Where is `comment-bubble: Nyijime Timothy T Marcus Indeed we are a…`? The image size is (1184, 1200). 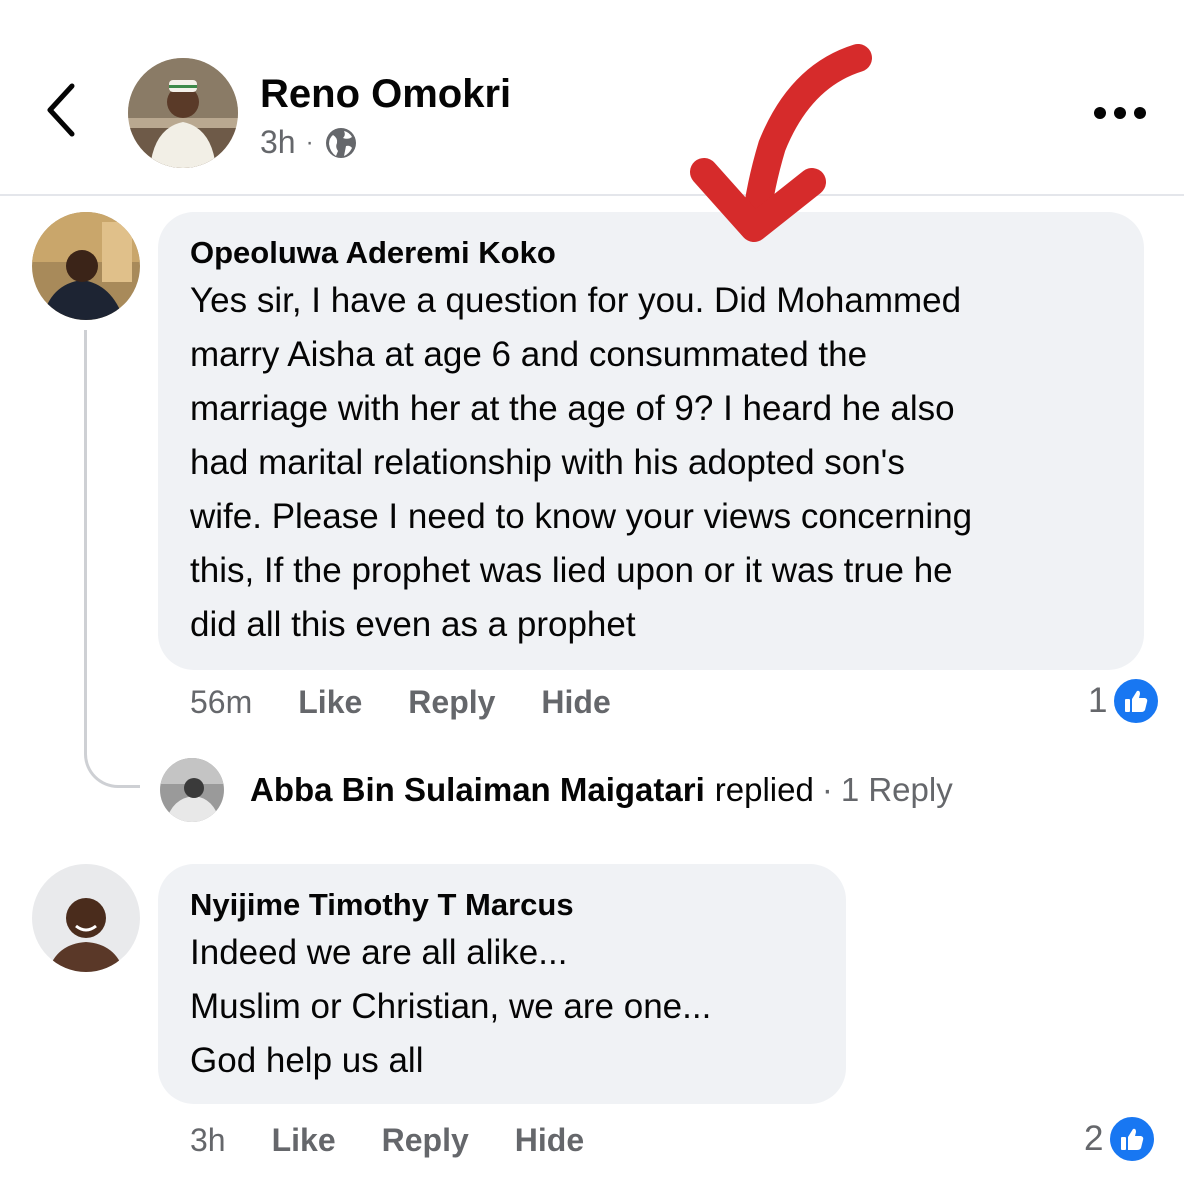
comment-bubble: Nyijime Timothy T Marcus Indeed we are a… is located at coordinates (502, 984).